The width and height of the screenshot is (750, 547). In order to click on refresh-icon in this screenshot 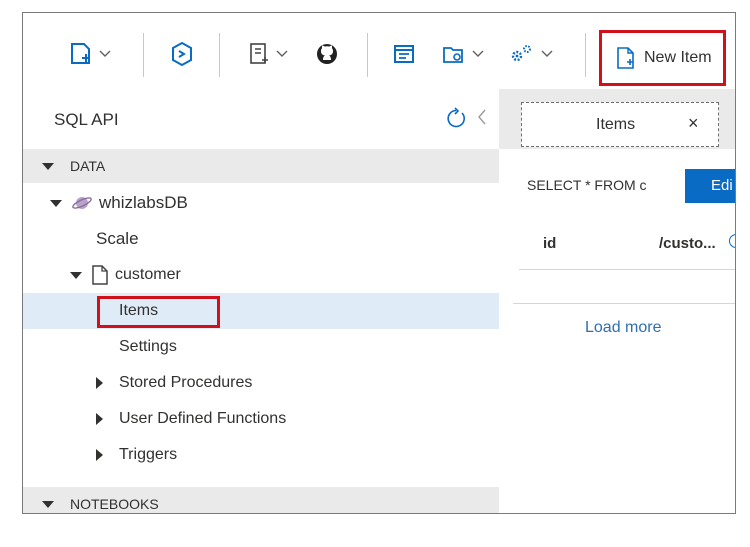, I will do `click(456, 118)`.